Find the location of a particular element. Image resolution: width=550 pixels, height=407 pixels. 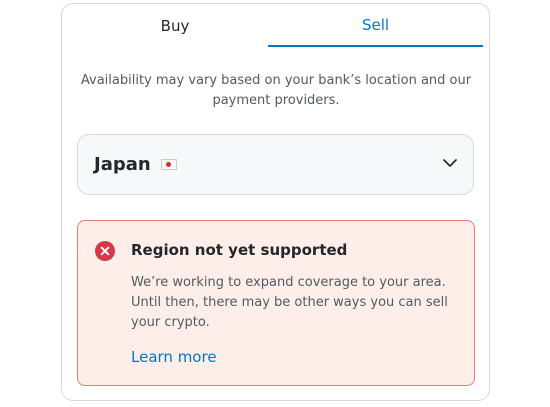

learn-more-link: Learn more is located at coordinates (174, 357).